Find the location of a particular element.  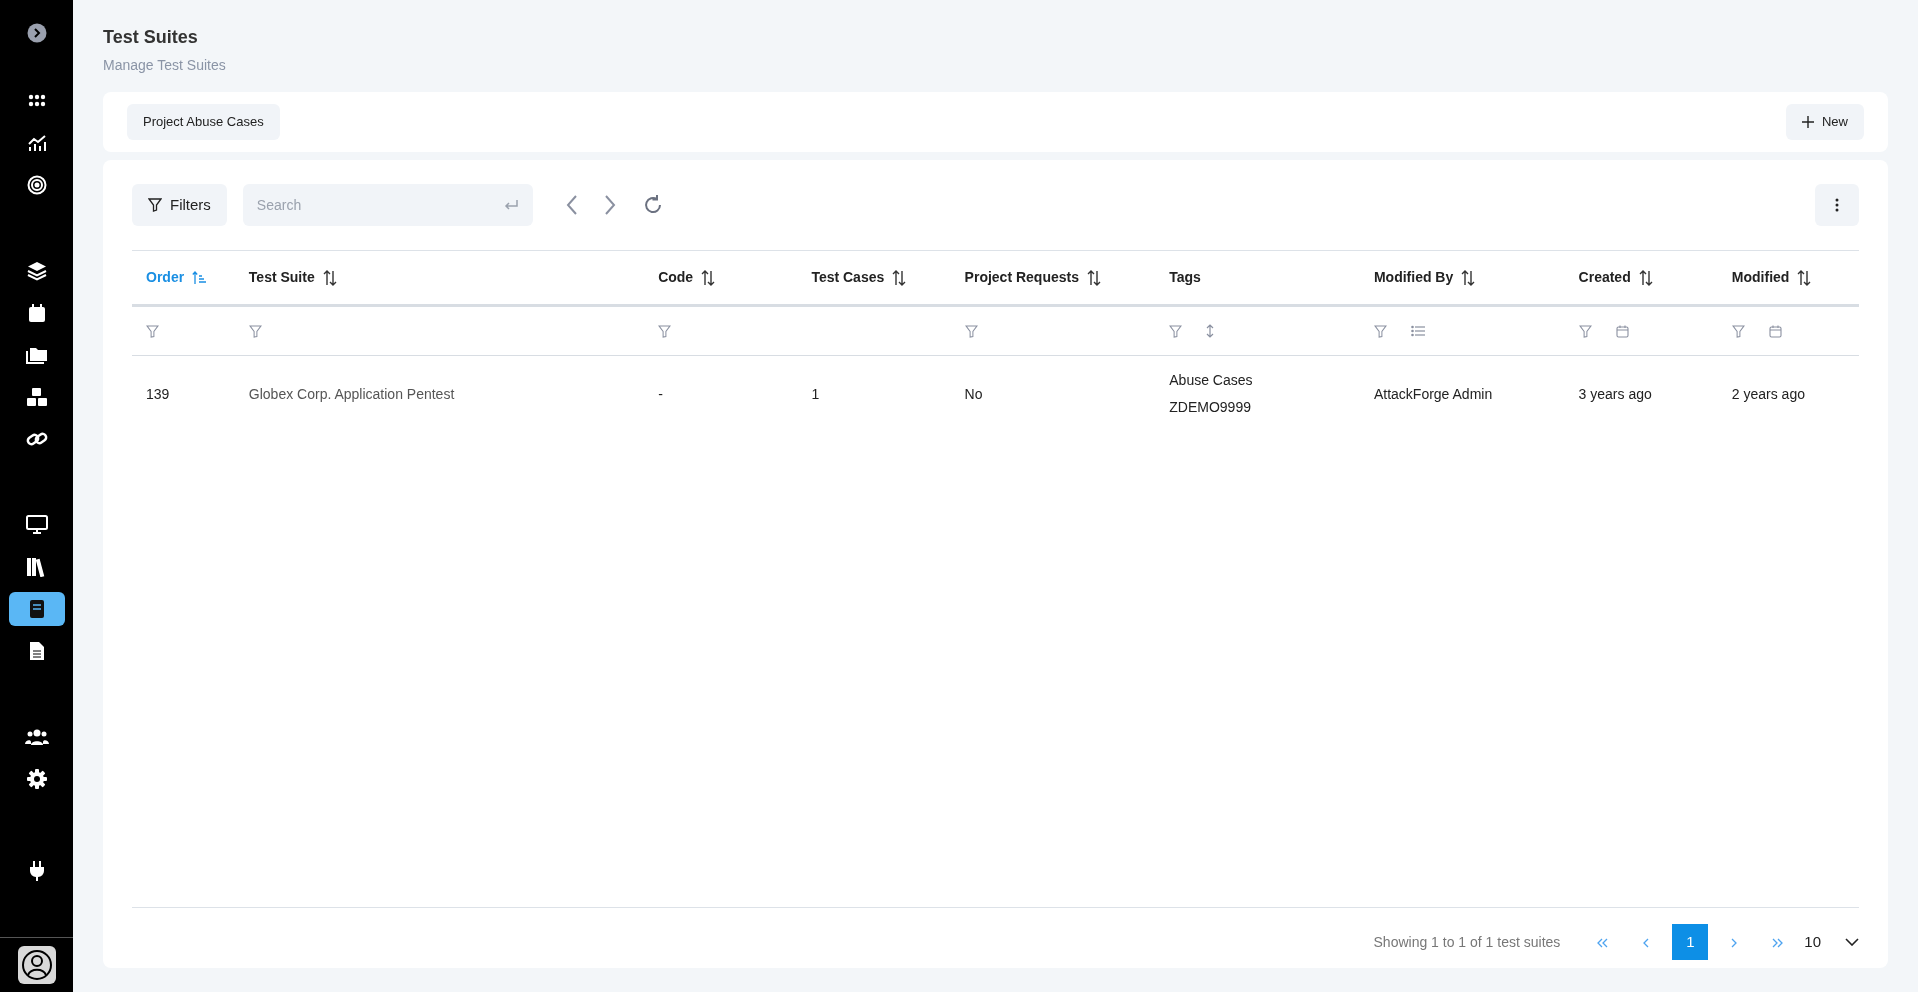

new-button: New is located at coordinates (1825, 122).